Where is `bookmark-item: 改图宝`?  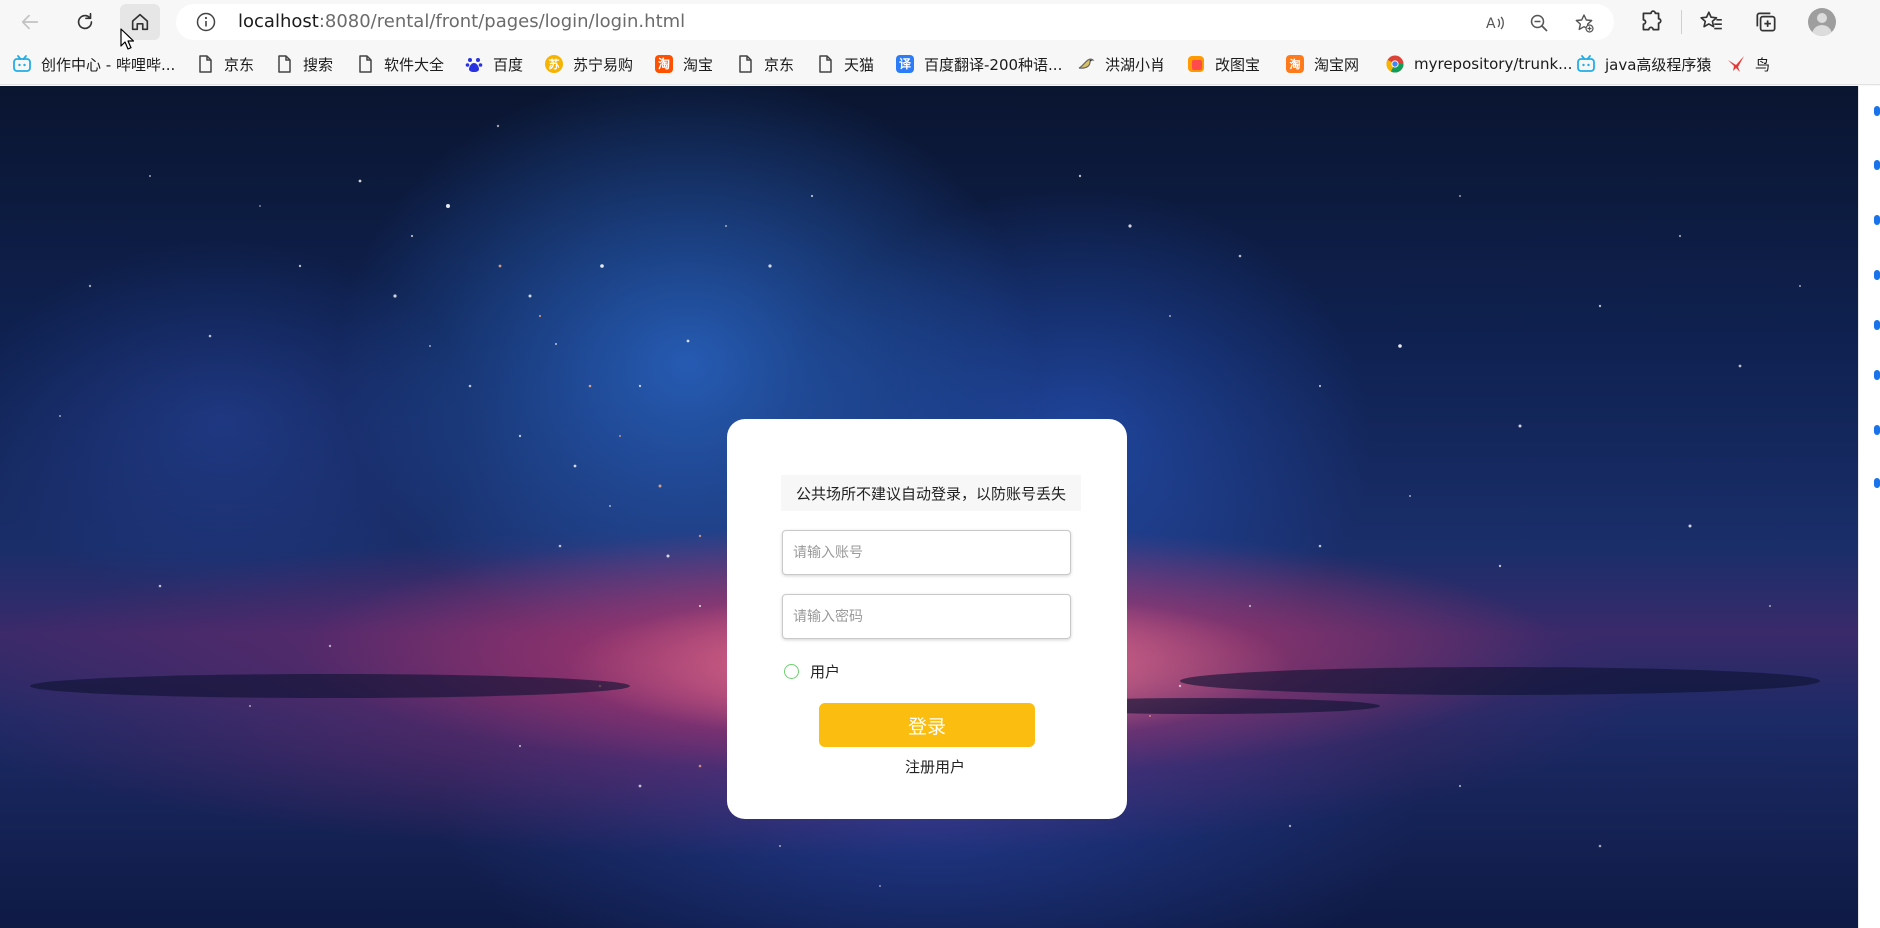 bookmark-item: 改图宝 is located at coordinates (1223, 64).